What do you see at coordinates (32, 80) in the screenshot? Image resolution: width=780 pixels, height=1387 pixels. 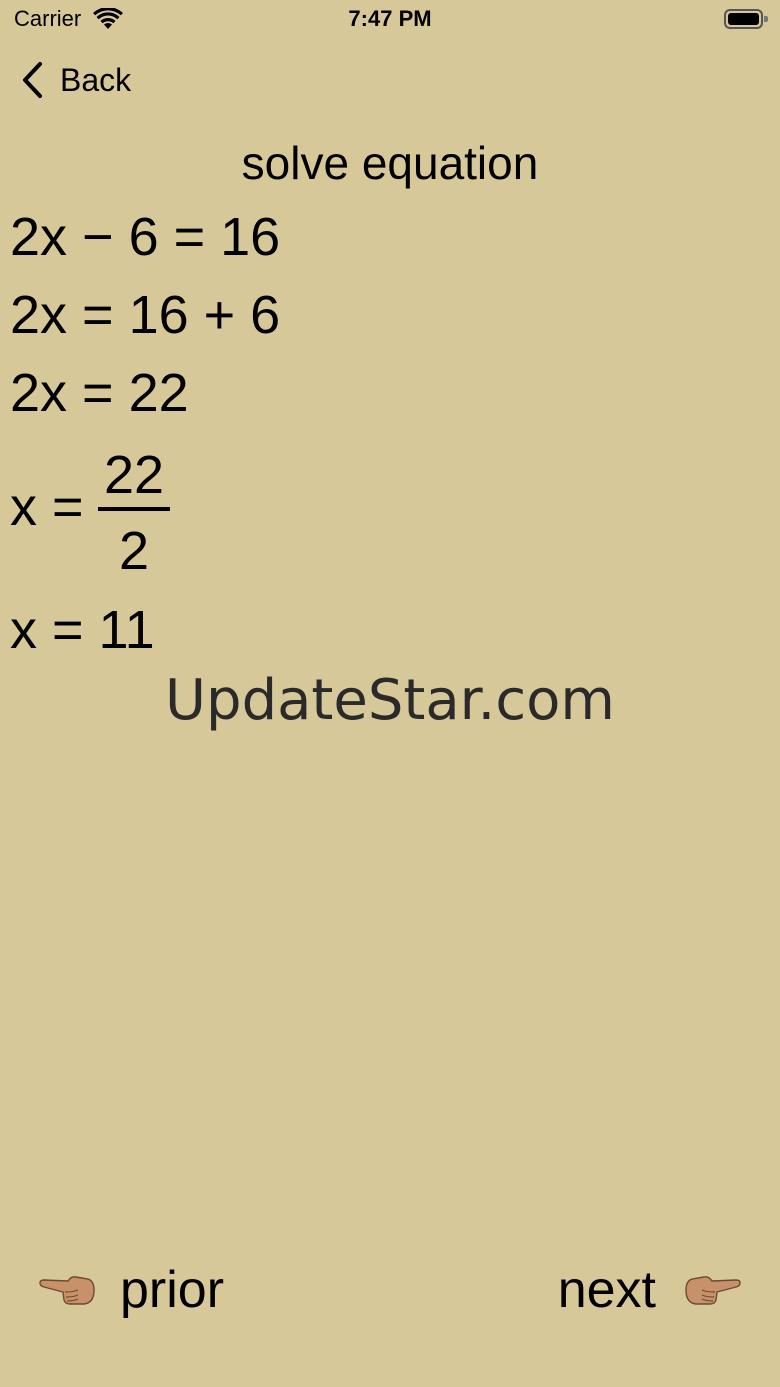 I see `chevron-left-icon` at bounding box center [32, 80].